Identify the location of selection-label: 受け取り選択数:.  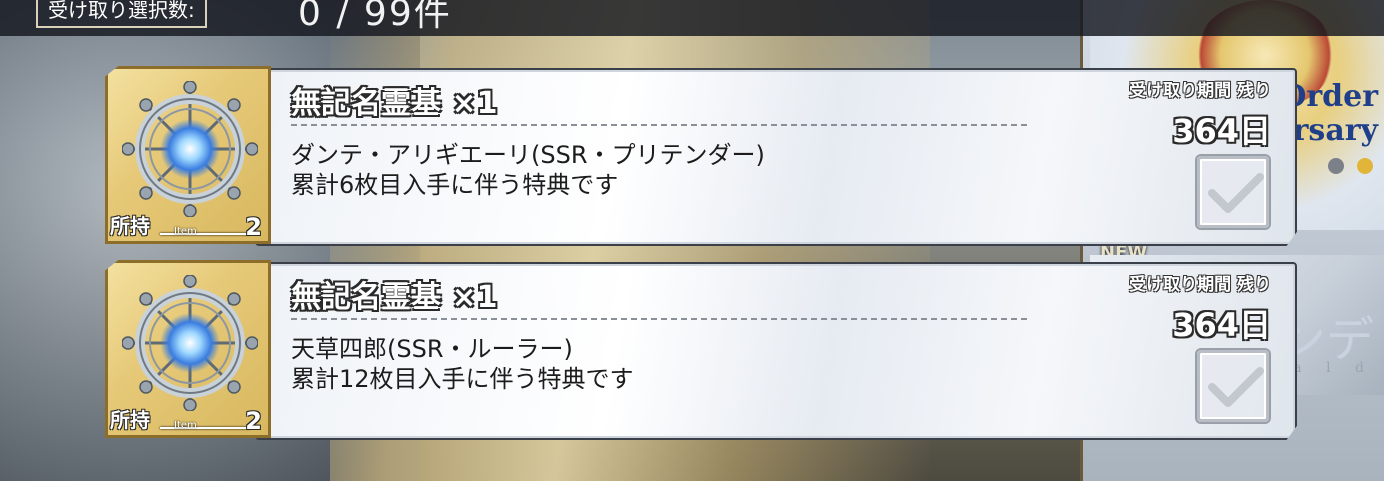
(121, 14).